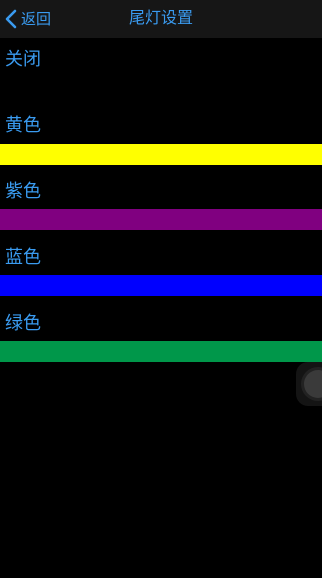 This screenshot has width=322, height=578. Describe the element at coordinates (23, 191) in the screenshot. I see `option-purple-label: 紫色` at that location.